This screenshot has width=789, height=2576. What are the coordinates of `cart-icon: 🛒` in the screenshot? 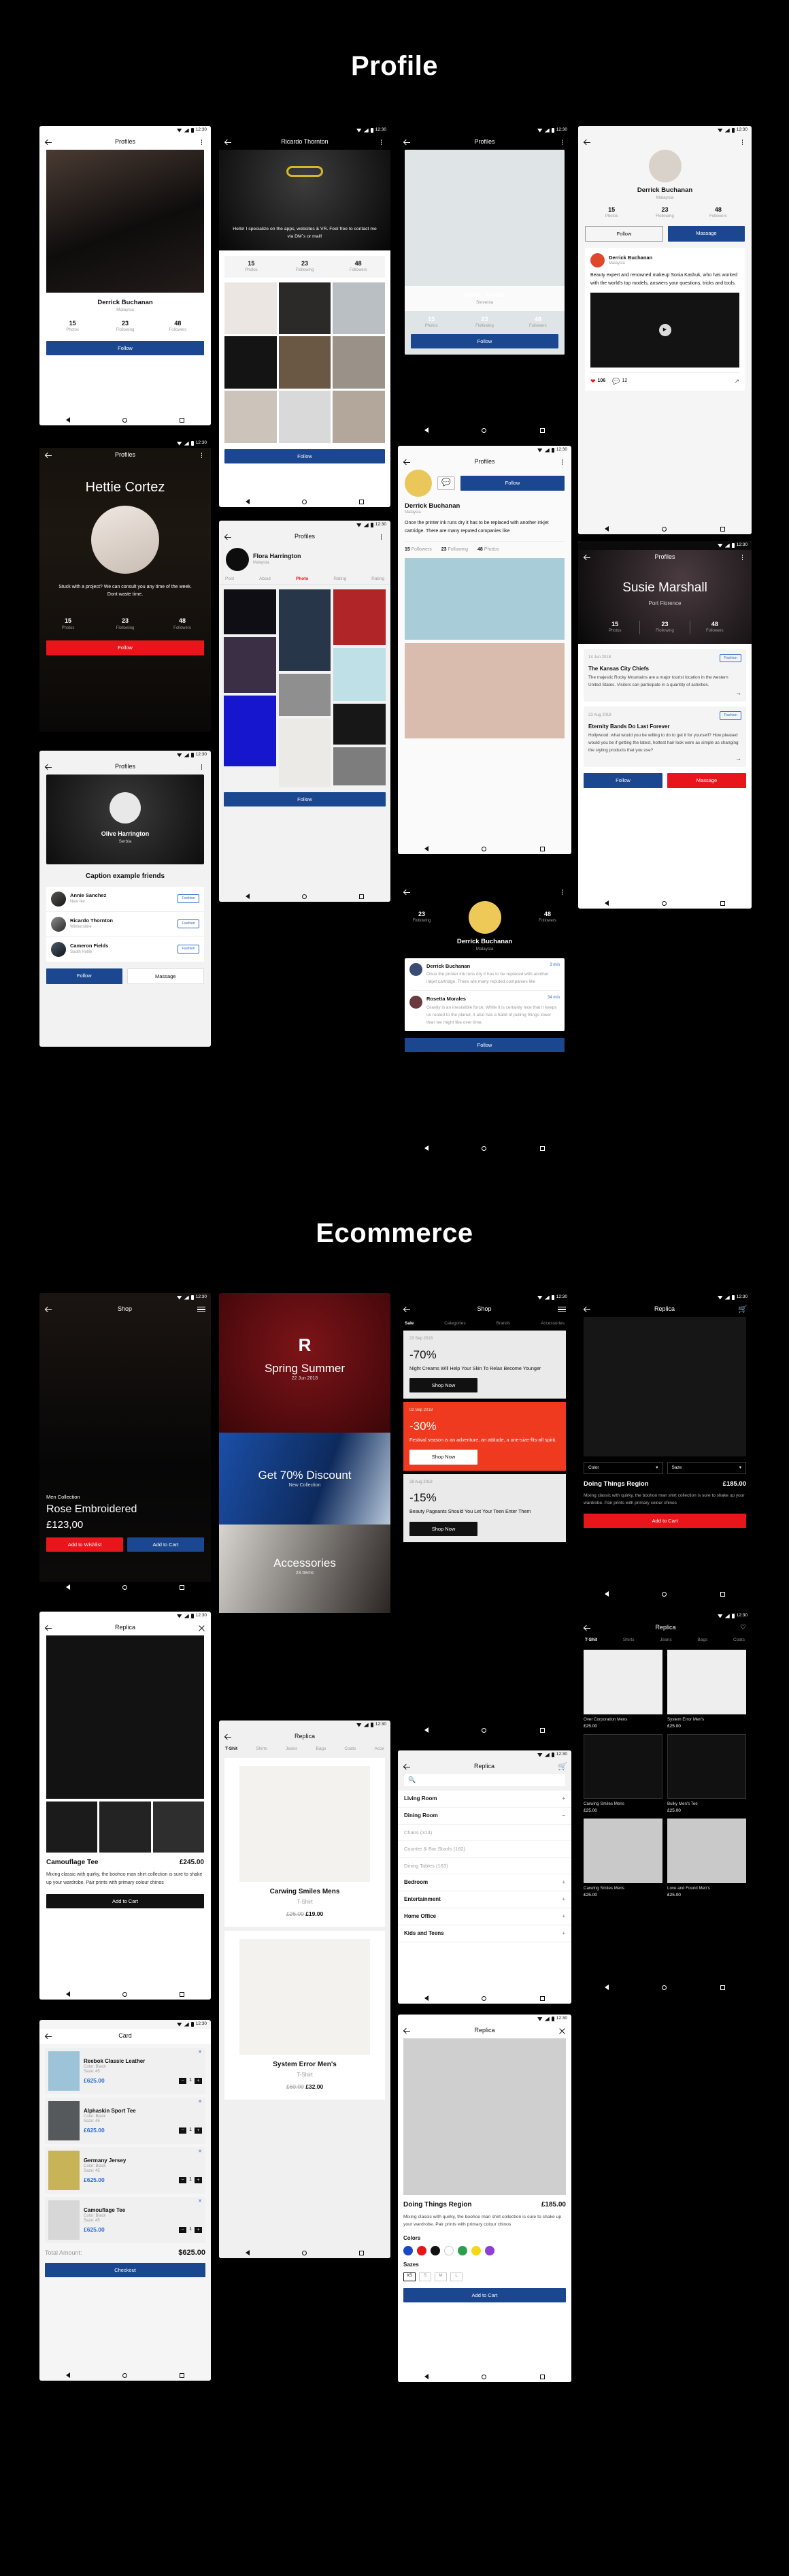 It's located at (743, 1309).